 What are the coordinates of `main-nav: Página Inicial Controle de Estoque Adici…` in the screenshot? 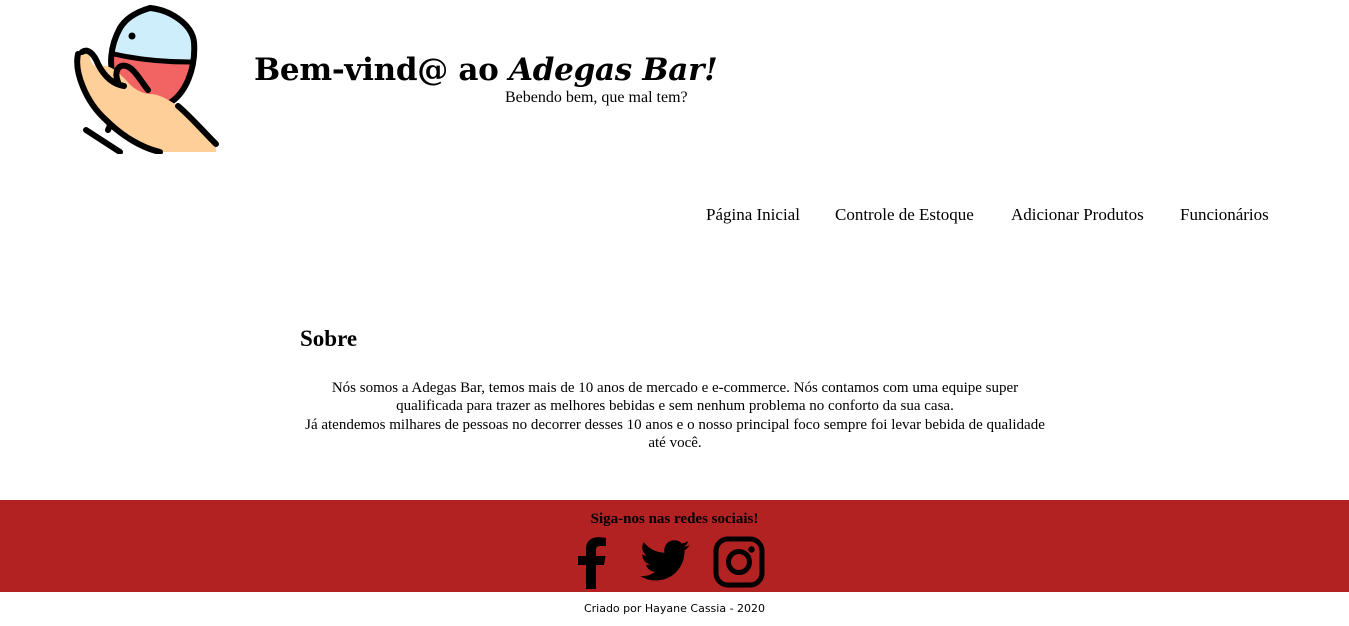 It's located at (674, 216).